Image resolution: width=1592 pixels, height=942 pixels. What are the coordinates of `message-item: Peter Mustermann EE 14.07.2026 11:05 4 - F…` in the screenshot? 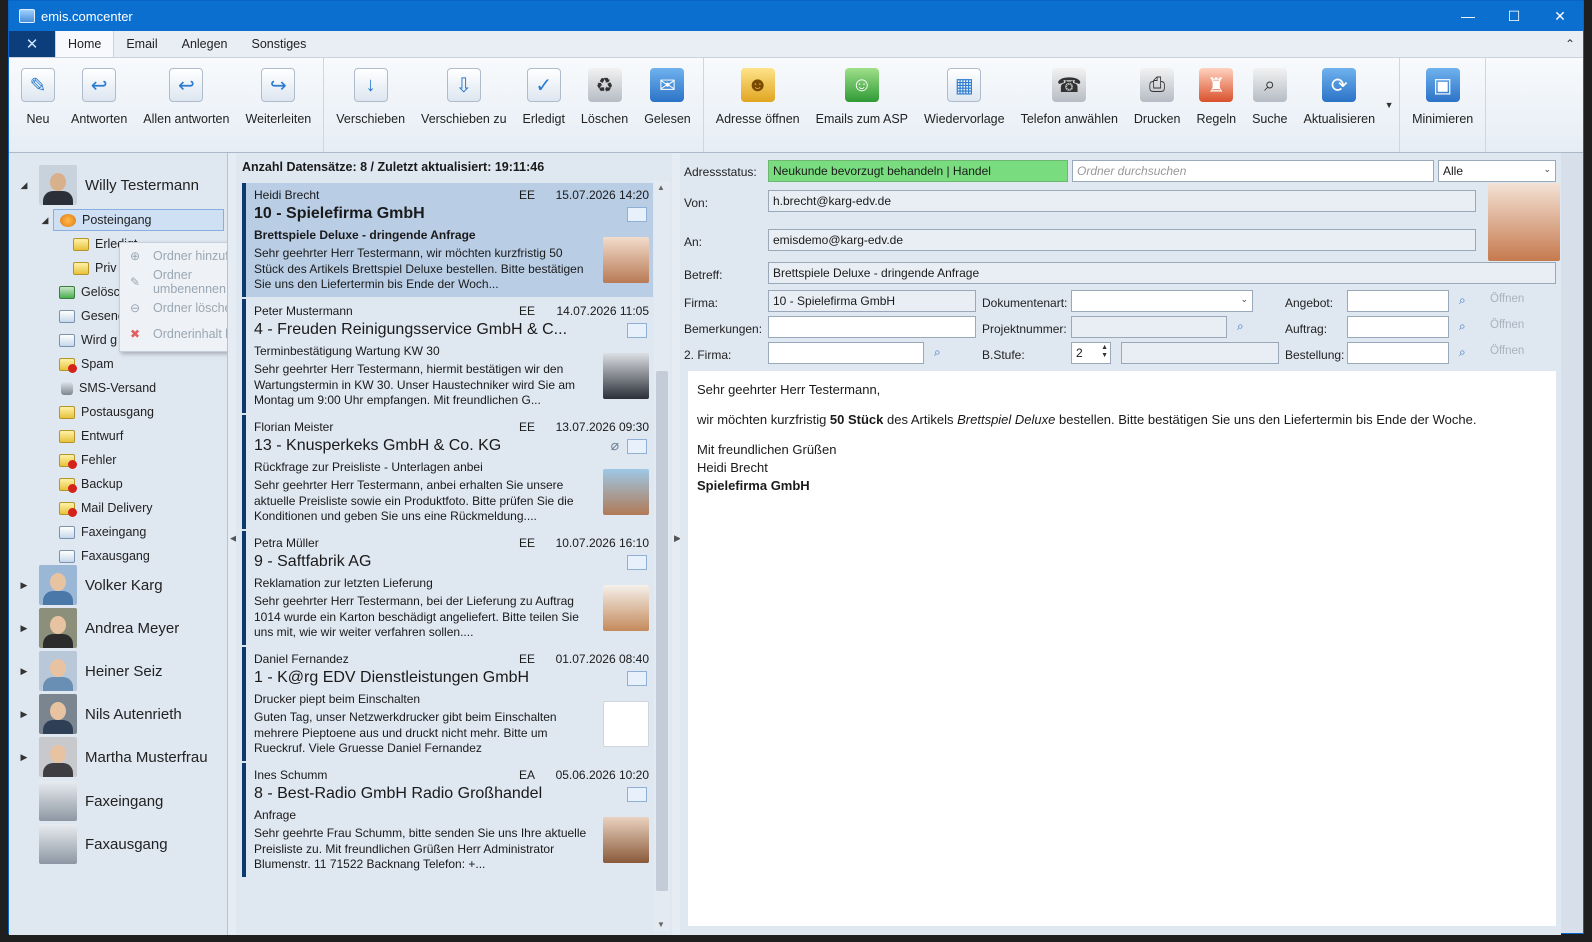 It's located at (447, 356).